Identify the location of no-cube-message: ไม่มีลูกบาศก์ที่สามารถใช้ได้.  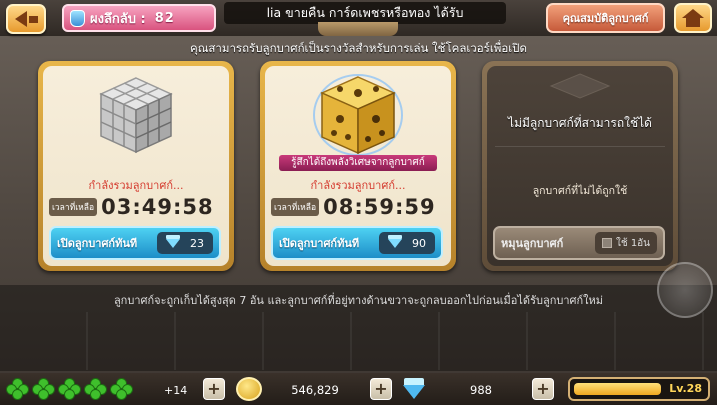
(580, 123).